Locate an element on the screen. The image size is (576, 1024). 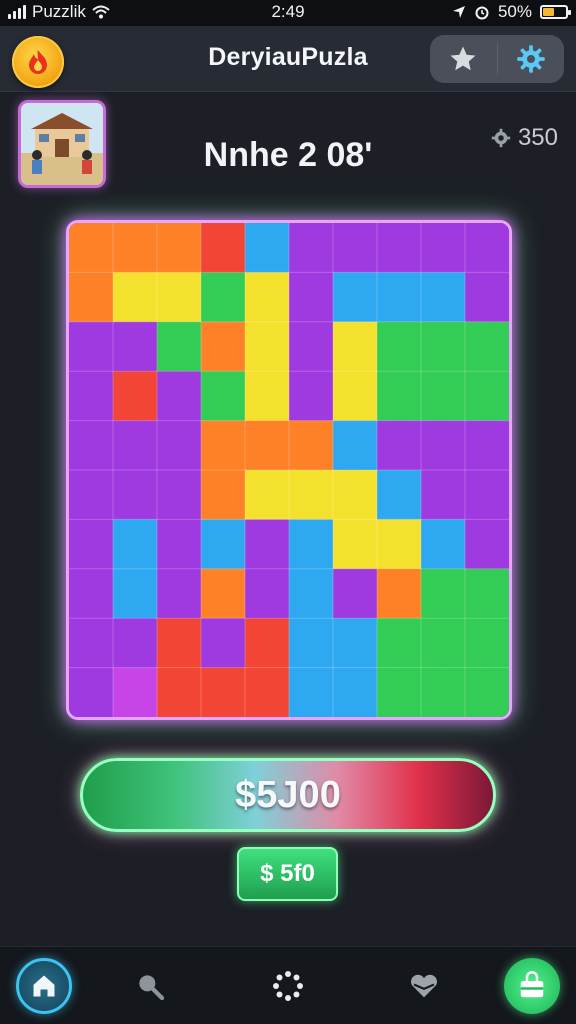
coin-counter: 350 is located at coordinates (524, 138).